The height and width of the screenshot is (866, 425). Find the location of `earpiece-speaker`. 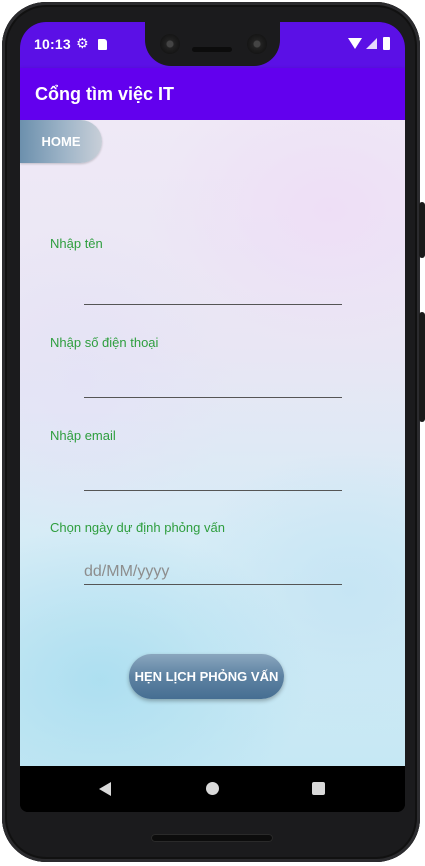

earpiece-speaker is located at coordinates (212, 49).